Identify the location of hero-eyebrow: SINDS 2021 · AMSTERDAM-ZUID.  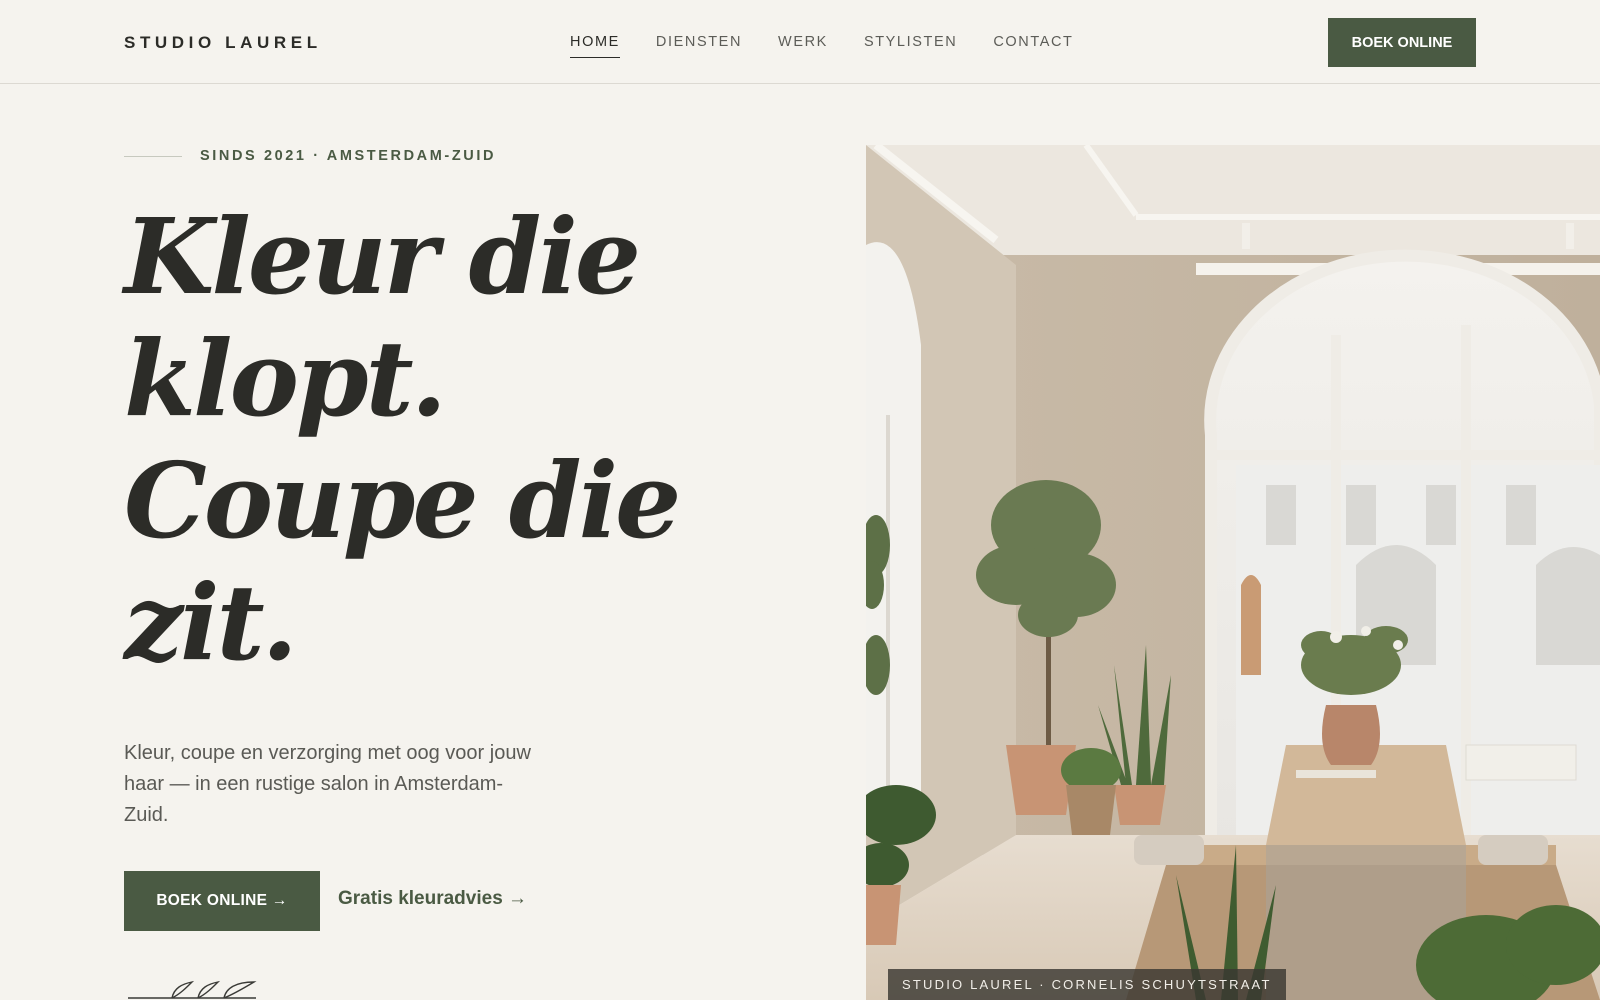
(310, 156).